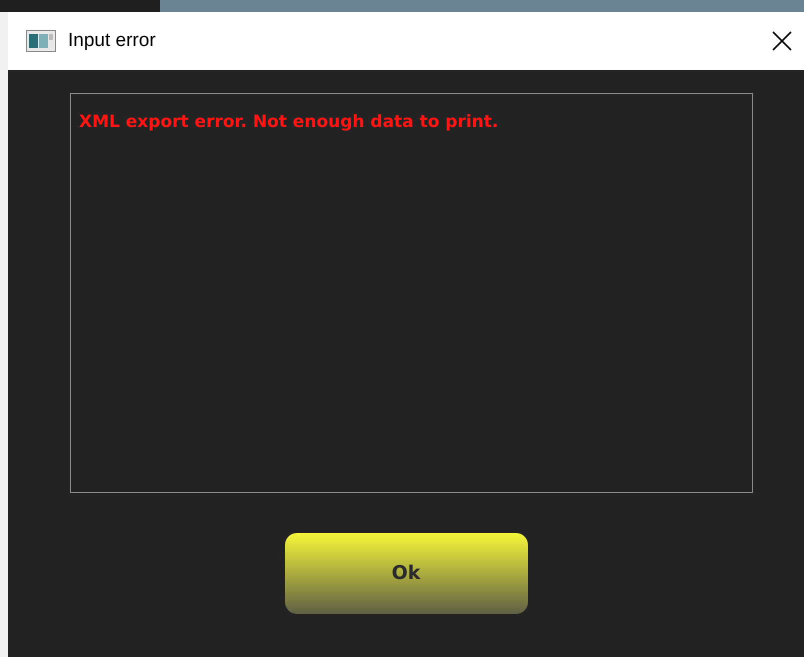  I want to click on window-icon, so click(41, 41).